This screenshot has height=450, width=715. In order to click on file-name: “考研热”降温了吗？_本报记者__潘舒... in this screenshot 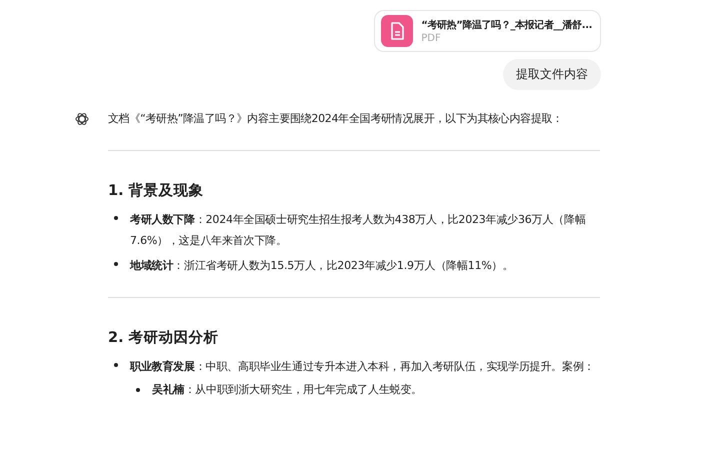, I will do `click(506, 25)`.